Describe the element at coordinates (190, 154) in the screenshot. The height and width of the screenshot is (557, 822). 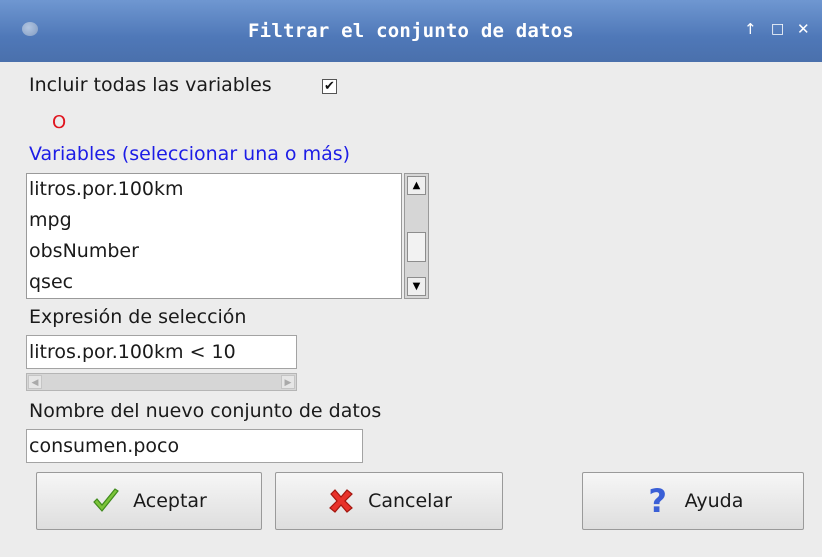
I see `variables-label: Variables (seleccionar una o más)` at that location.